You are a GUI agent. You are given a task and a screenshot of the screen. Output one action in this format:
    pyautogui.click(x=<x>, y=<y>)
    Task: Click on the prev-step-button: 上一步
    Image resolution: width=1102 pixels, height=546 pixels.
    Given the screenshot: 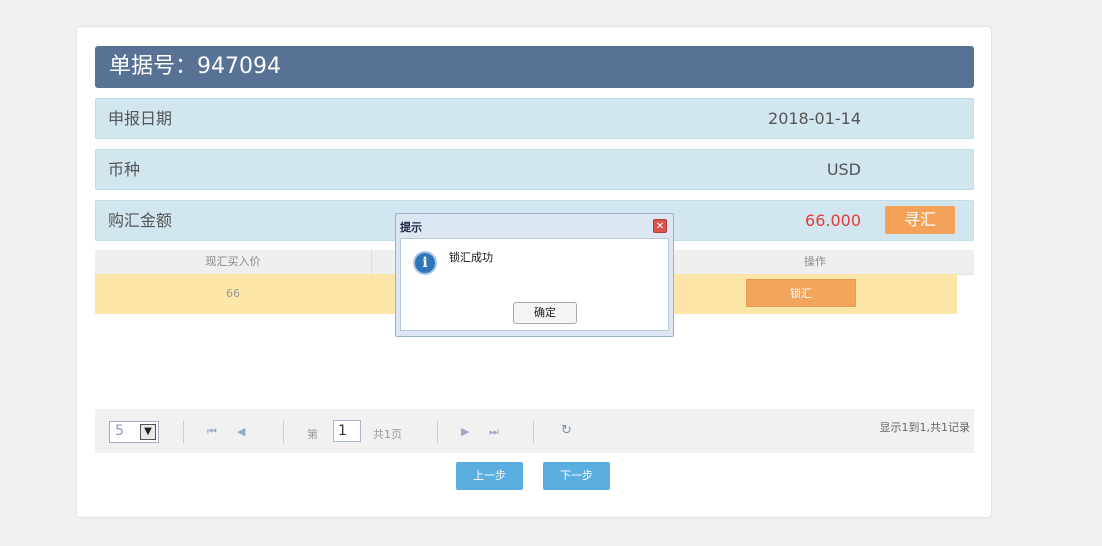 What is the action you would take?
    pyautogui.click(x=489, y=476)
    